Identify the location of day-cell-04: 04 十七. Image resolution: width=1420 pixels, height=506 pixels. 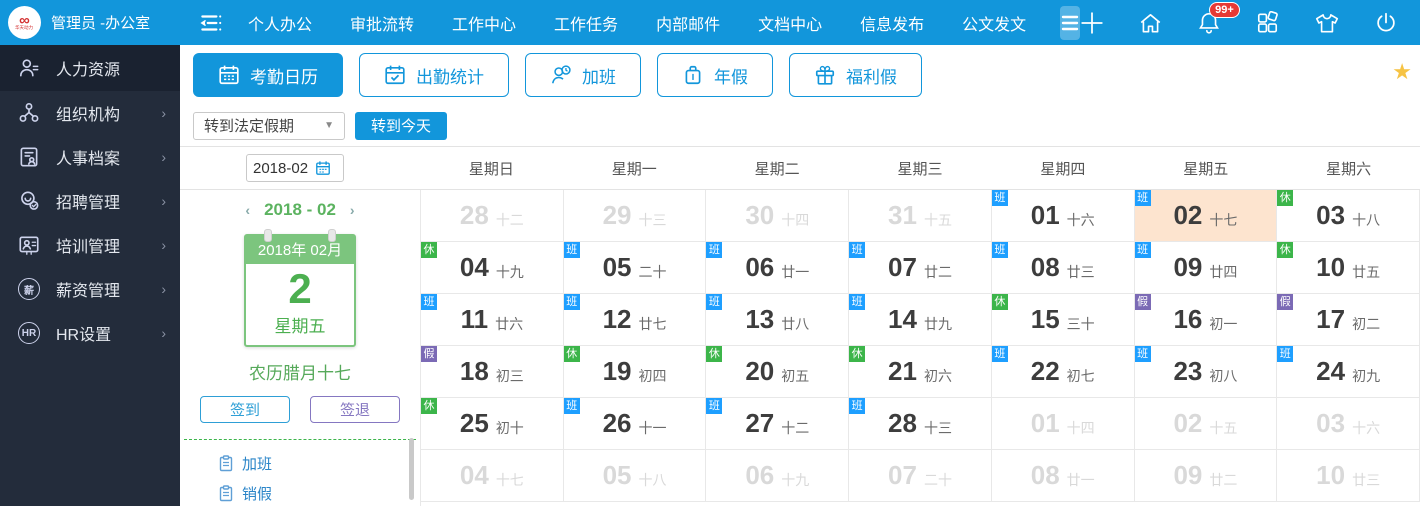
(492, 476).